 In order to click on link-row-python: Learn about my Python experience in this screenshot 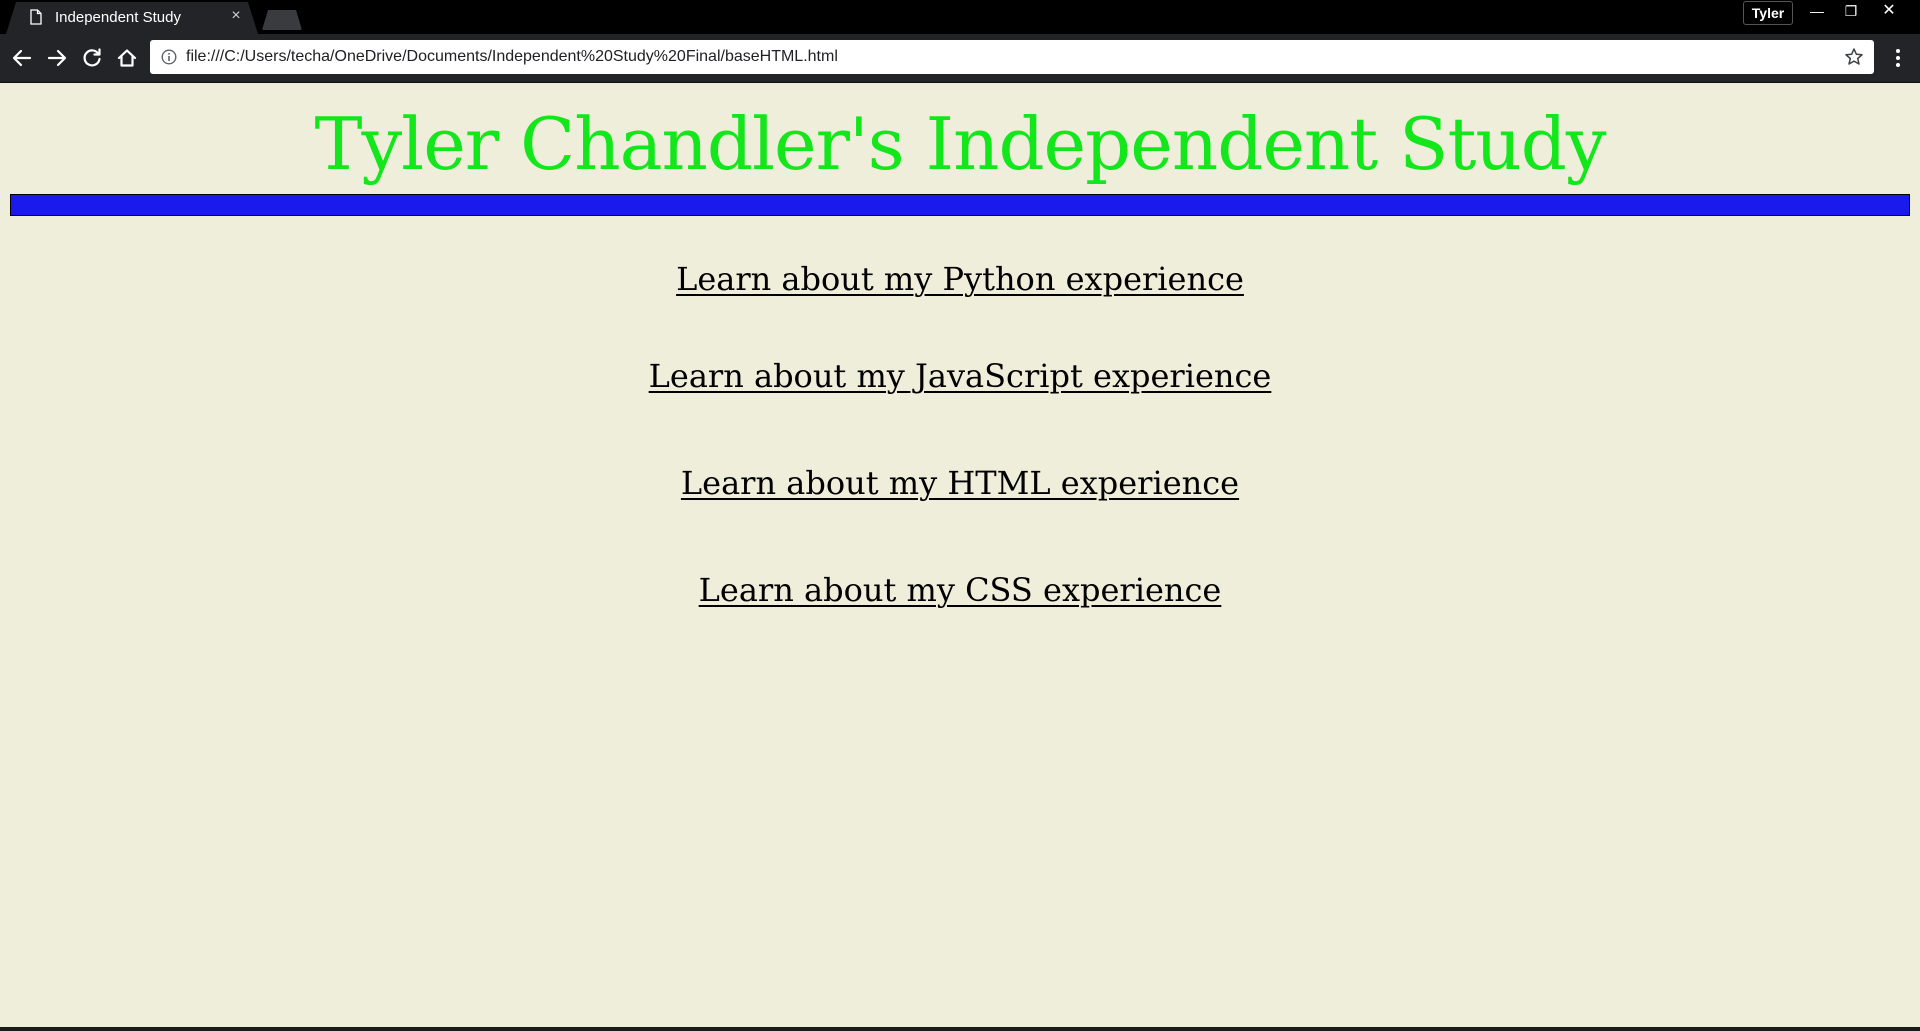, I will do `click(960, 279)`.